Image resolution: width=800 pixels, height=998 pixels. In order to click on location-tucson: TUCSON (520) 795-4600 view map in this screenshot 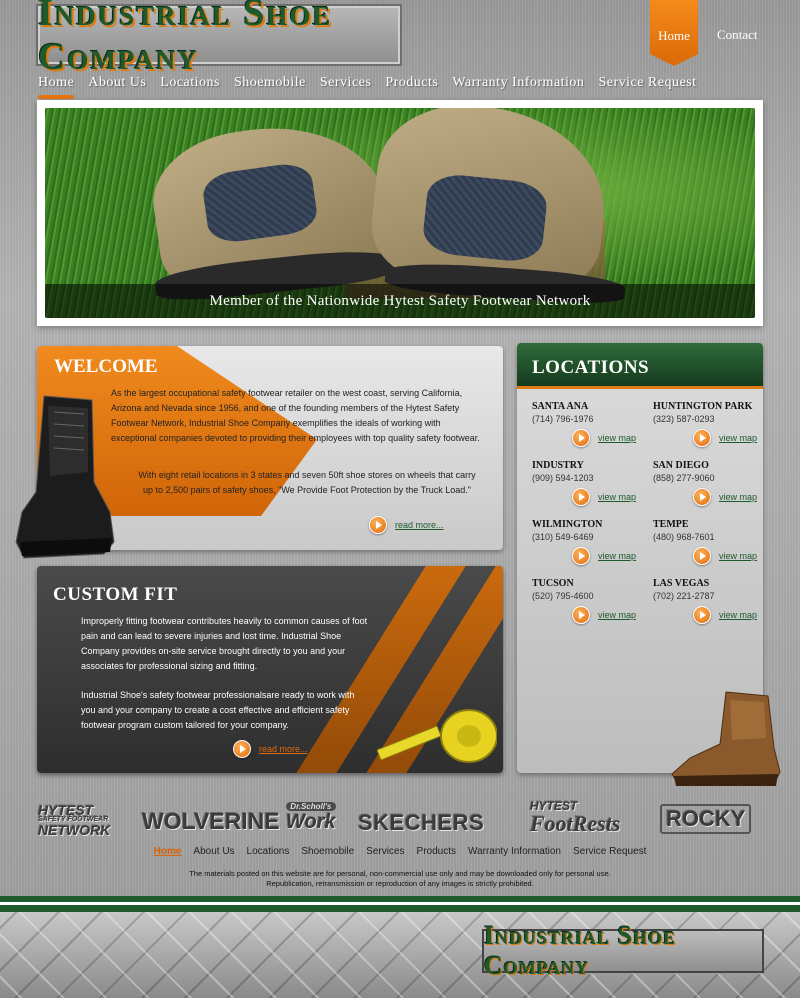, I will do `click(587, 601)`.